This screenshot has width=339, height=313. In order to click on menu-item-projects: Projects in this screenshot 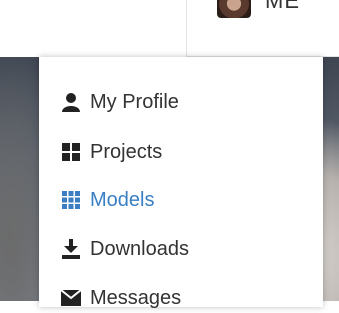, I will do `click(111, 152)`.